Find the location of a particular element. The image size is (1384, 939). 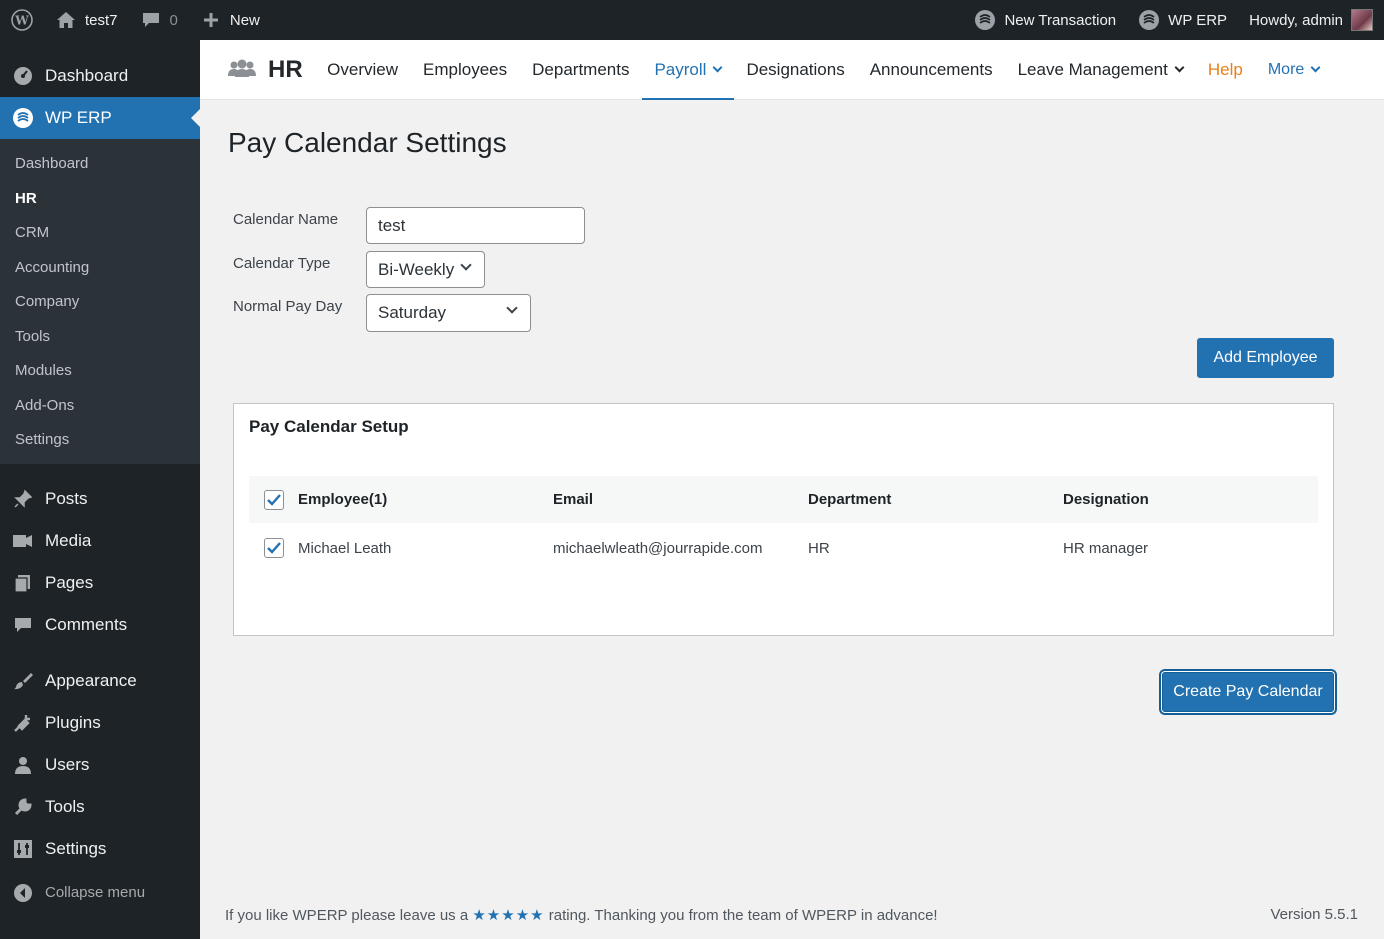

calendar-name-value: test is located at coordinates (392, 225).